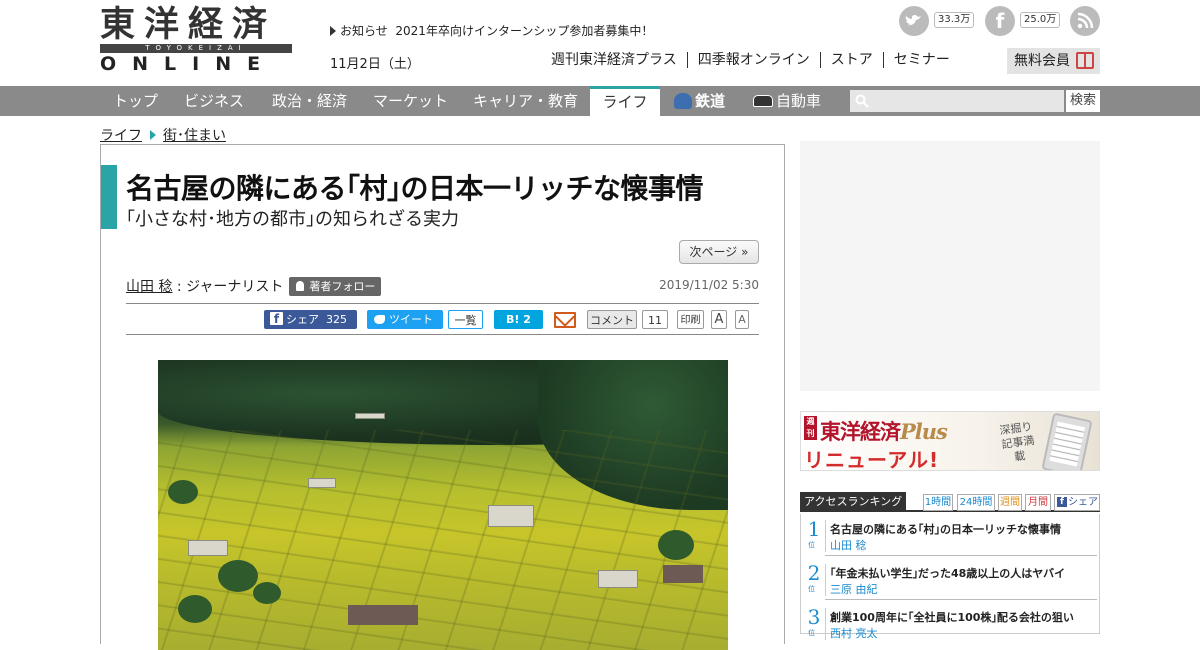  I want to click on published-date: 2019/11/02 5:30, so click(709, 285).